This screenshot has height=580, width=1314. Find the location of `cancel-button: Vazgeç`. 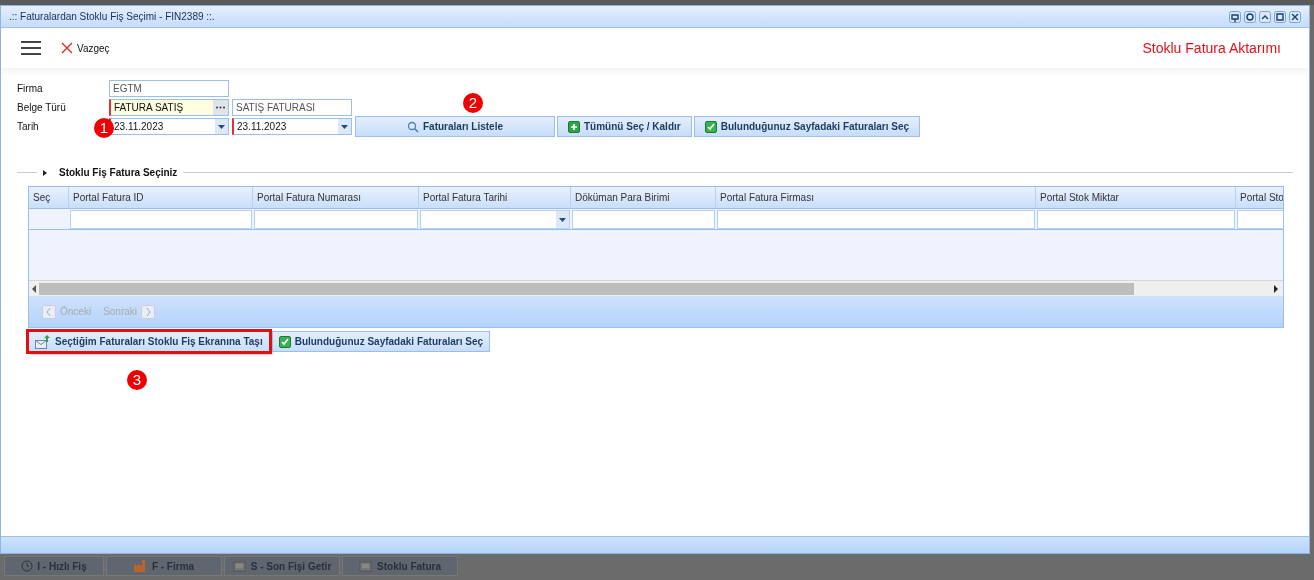

cancel-button: Vazgeç is located at coordinates (85, 48).